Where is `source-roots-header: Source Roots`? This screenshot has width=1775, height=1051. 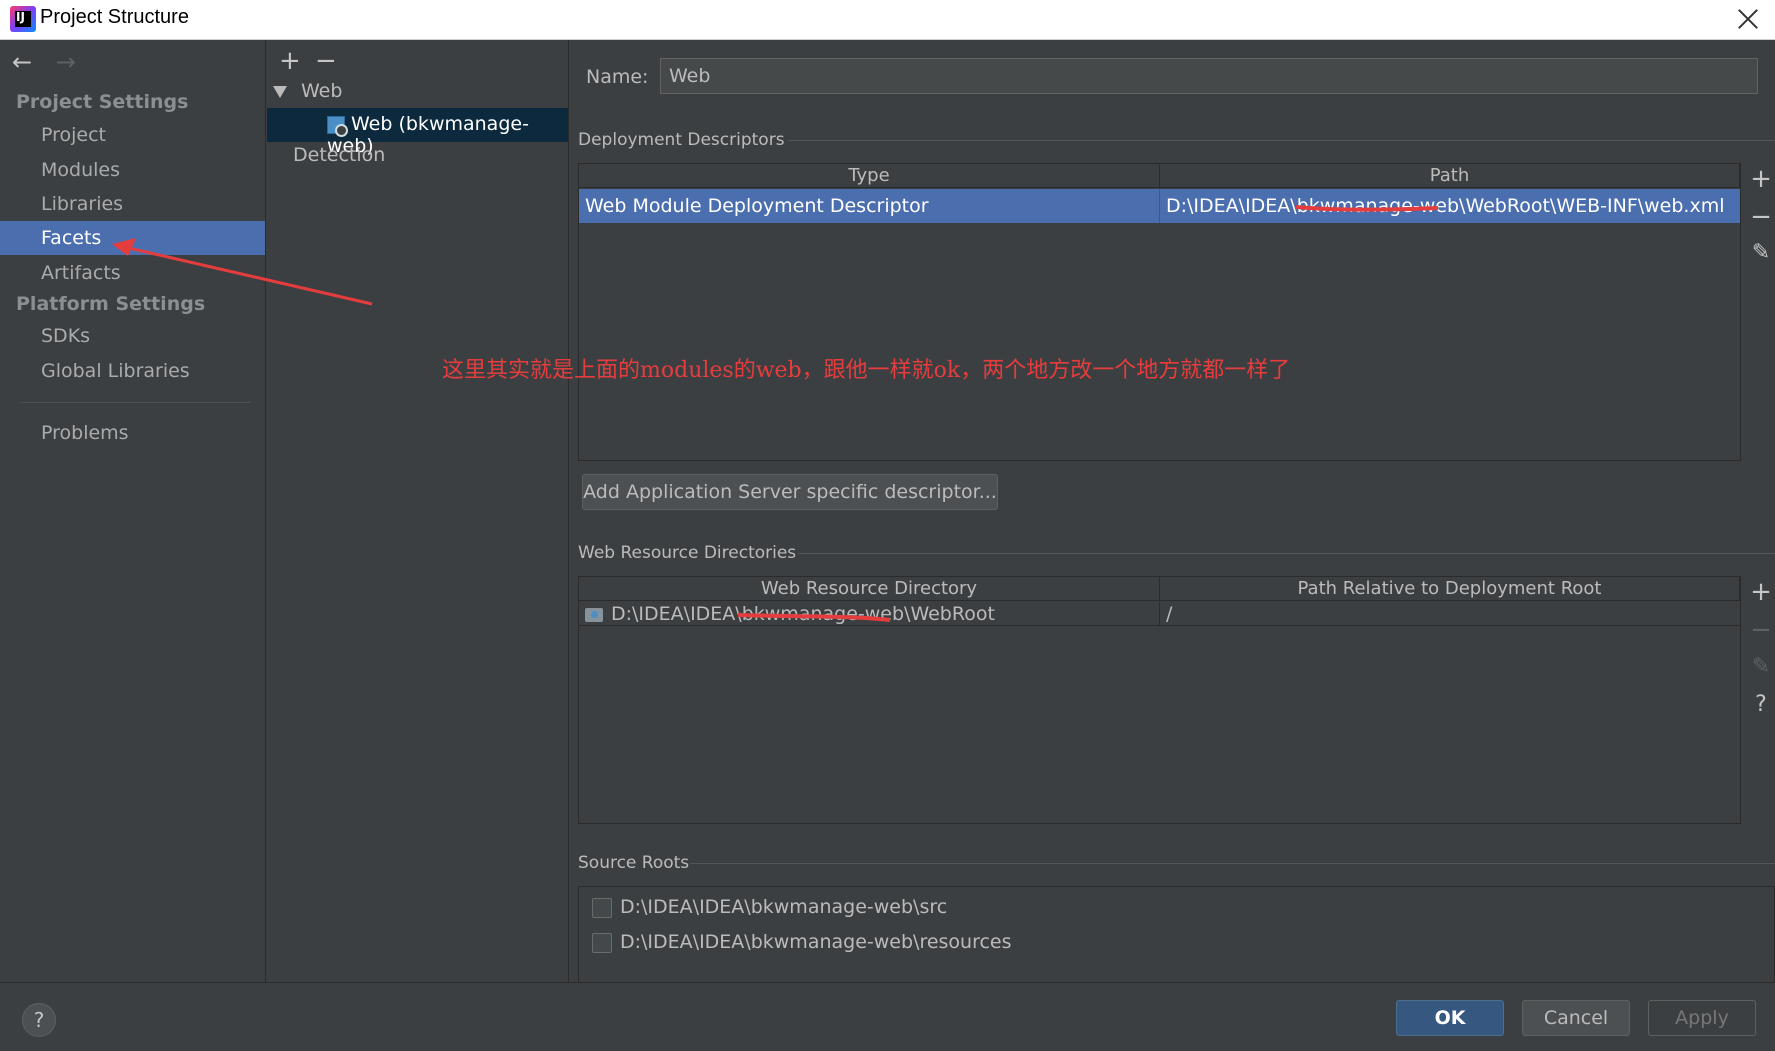
source-roots-header: Source Roots is located at coordinates (634, 863).